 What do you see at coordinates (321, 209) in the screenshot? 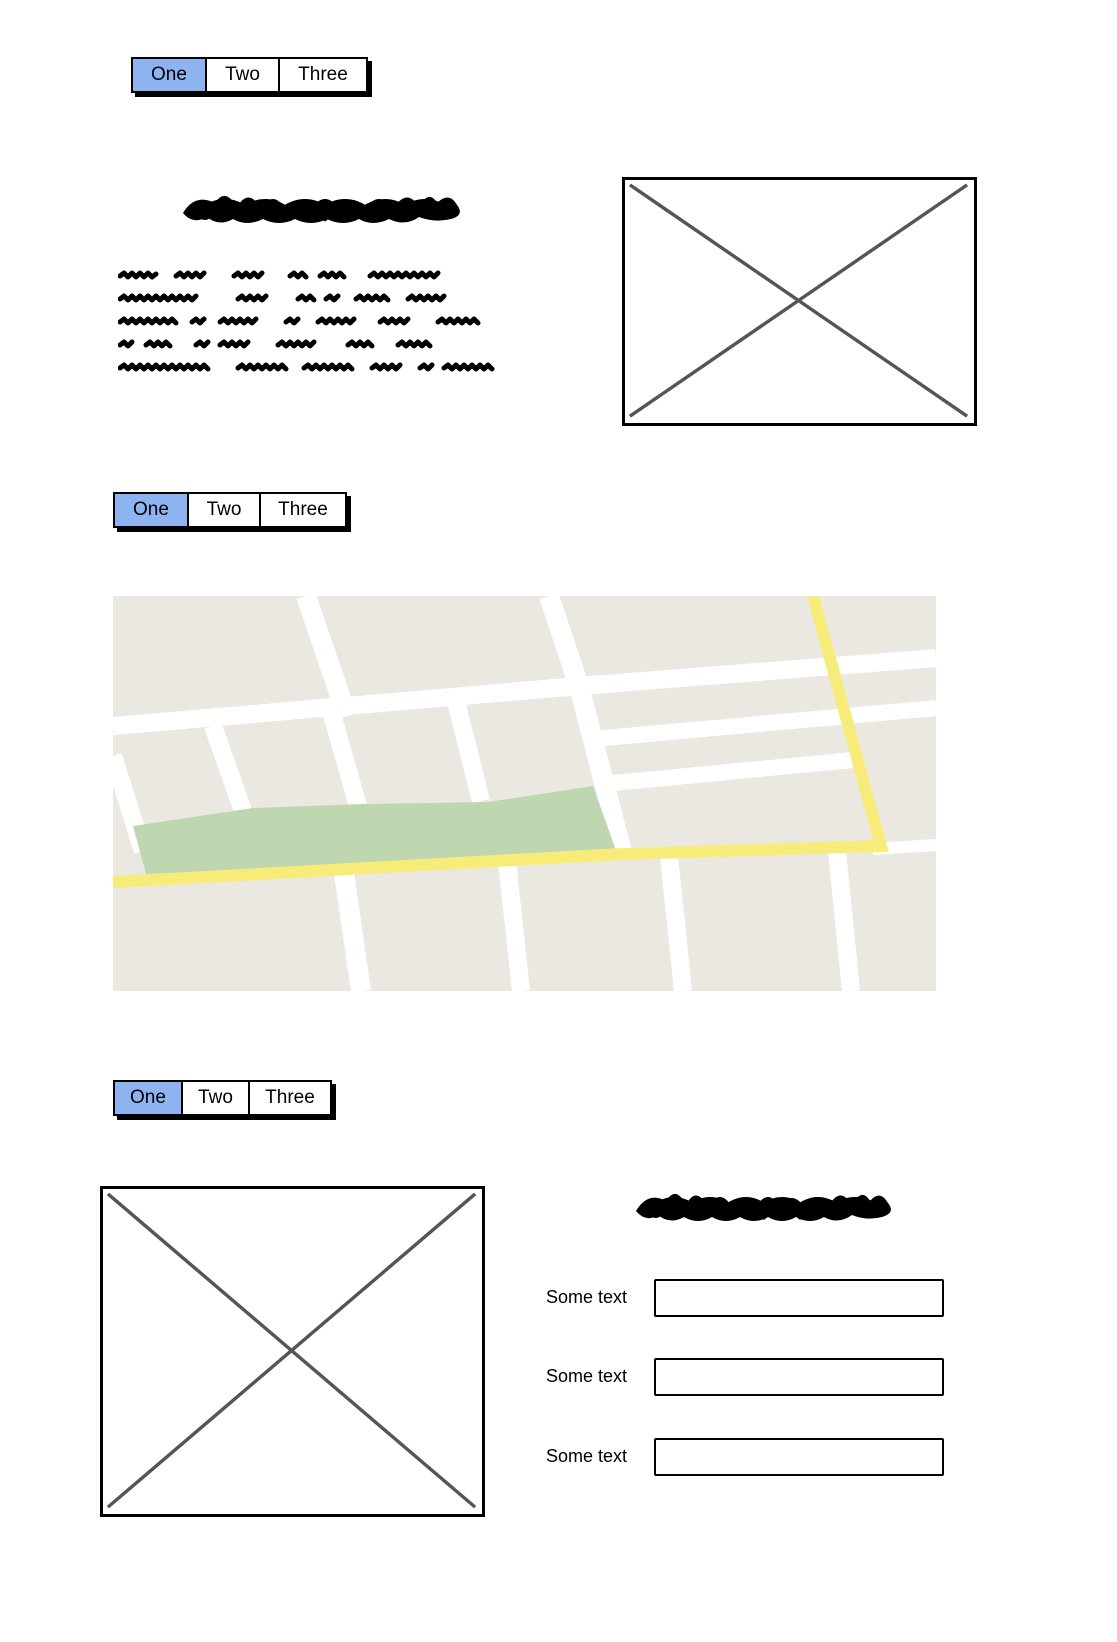
I see `heading-scribble` at bounding box center [321, 209].